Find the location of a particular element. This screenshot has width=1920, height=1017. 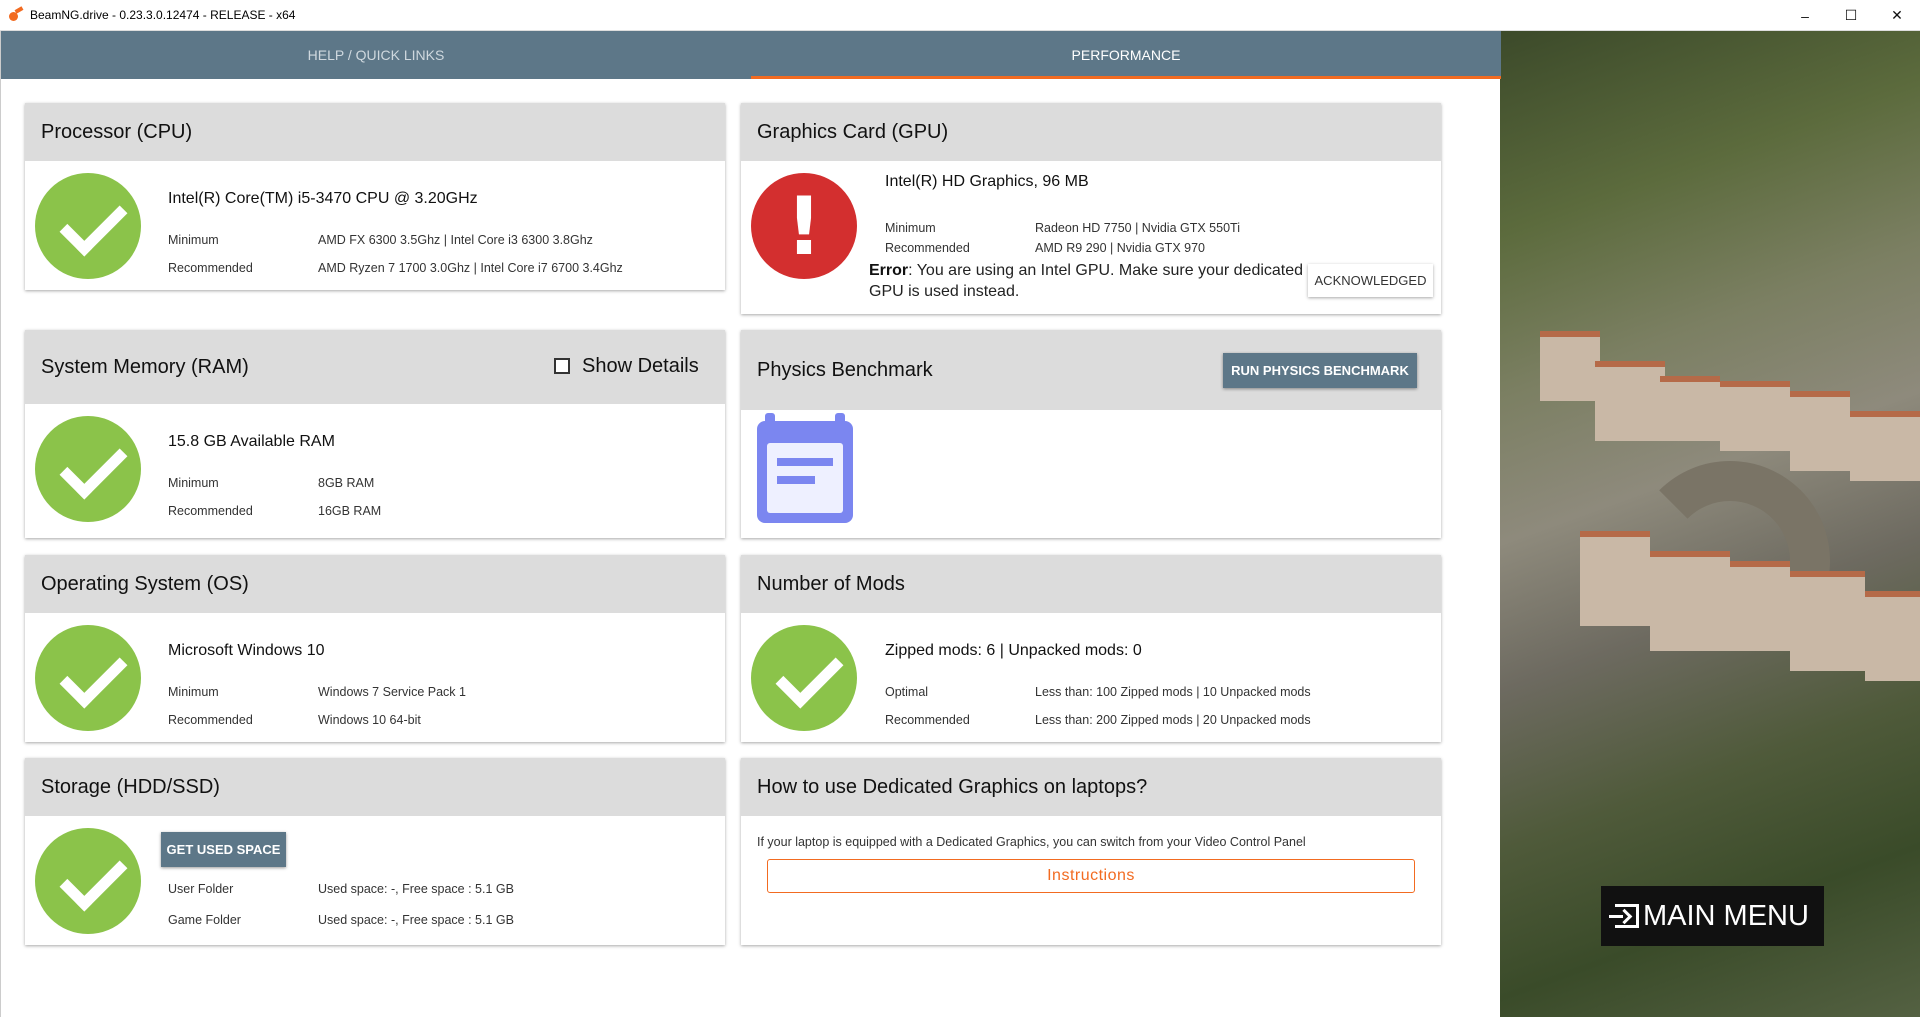

game-folder-value: Used space: -, Free space : 5.1 GB is located at coordinates (416, 920).